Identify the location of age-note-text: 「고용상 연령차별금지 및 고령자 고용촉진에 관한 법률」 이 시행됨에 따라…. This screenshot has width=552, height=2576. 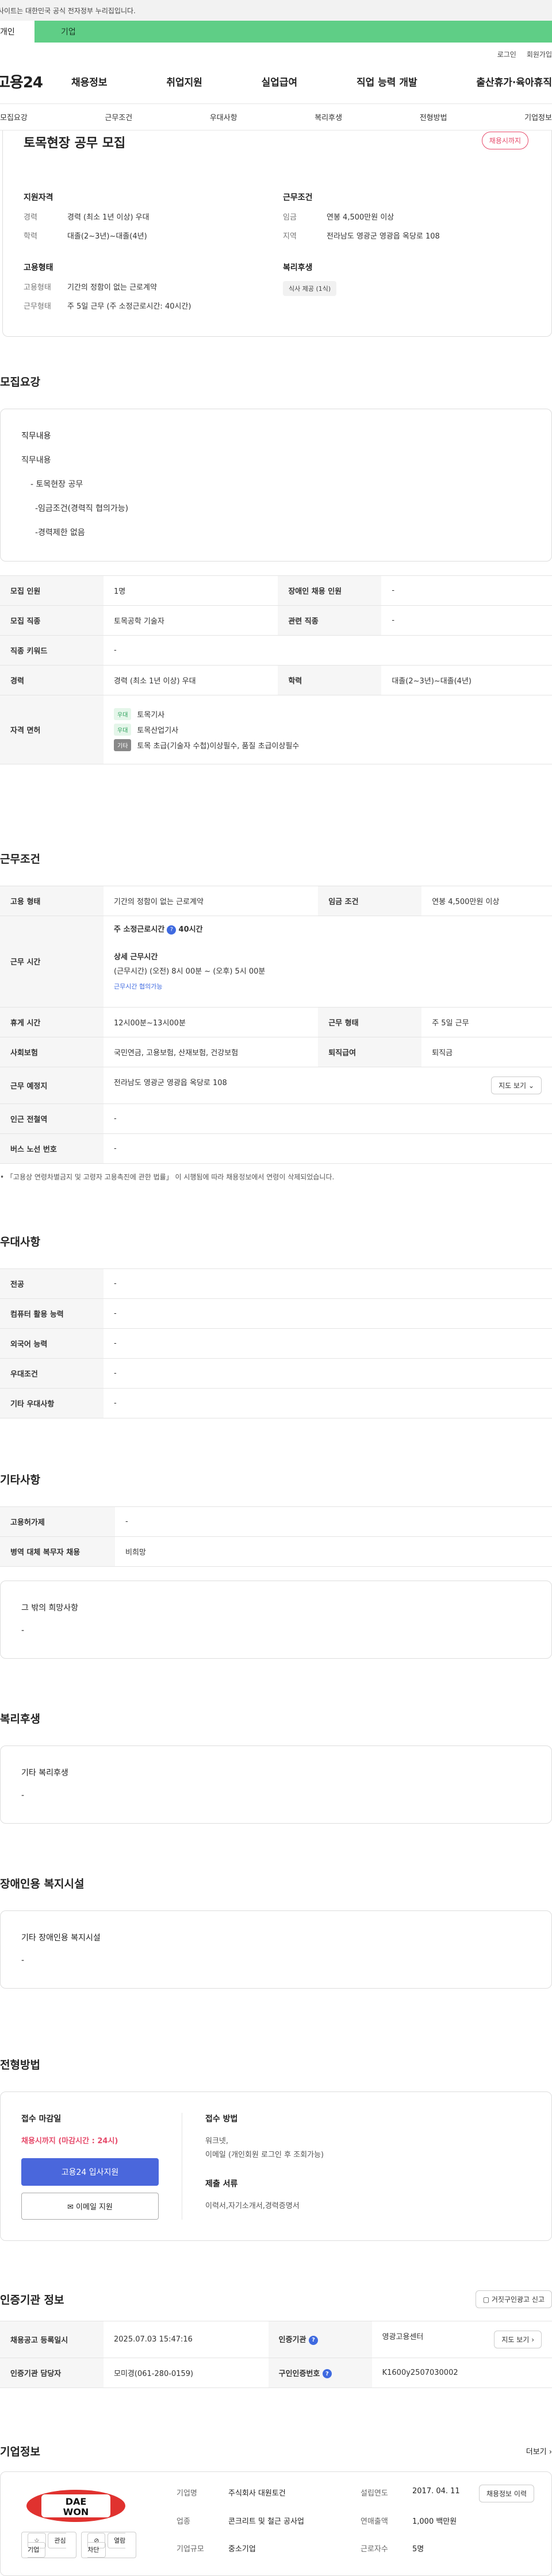
(170, 1176).